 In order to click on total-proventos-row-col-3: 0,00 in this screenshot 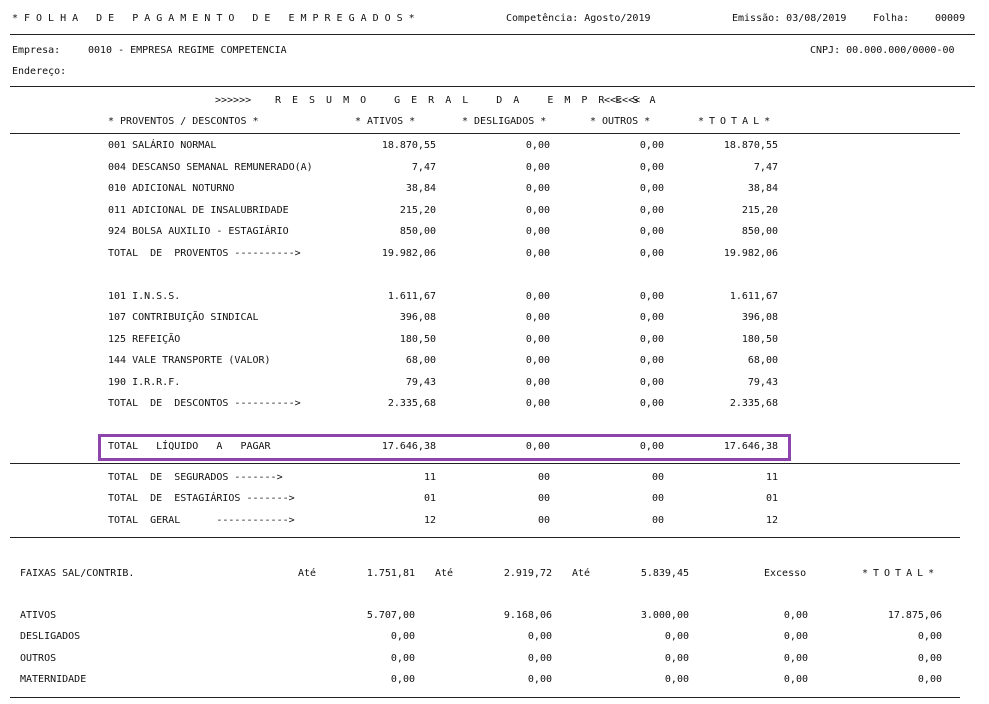, I will do `click(651, 253)`.